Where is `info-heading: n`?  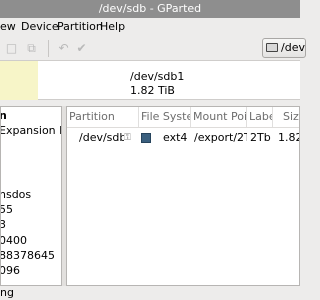 info-heading: n is located at coordinates (4, 115).